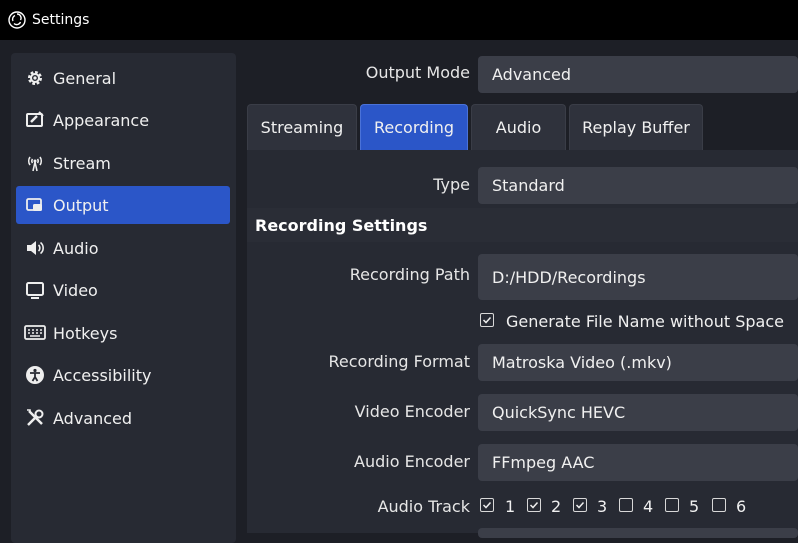  What do you see at coordinates (82, 163) in the screenshot?
I see `sidebar-item-label: Stream` at bounding box center [82, 163].